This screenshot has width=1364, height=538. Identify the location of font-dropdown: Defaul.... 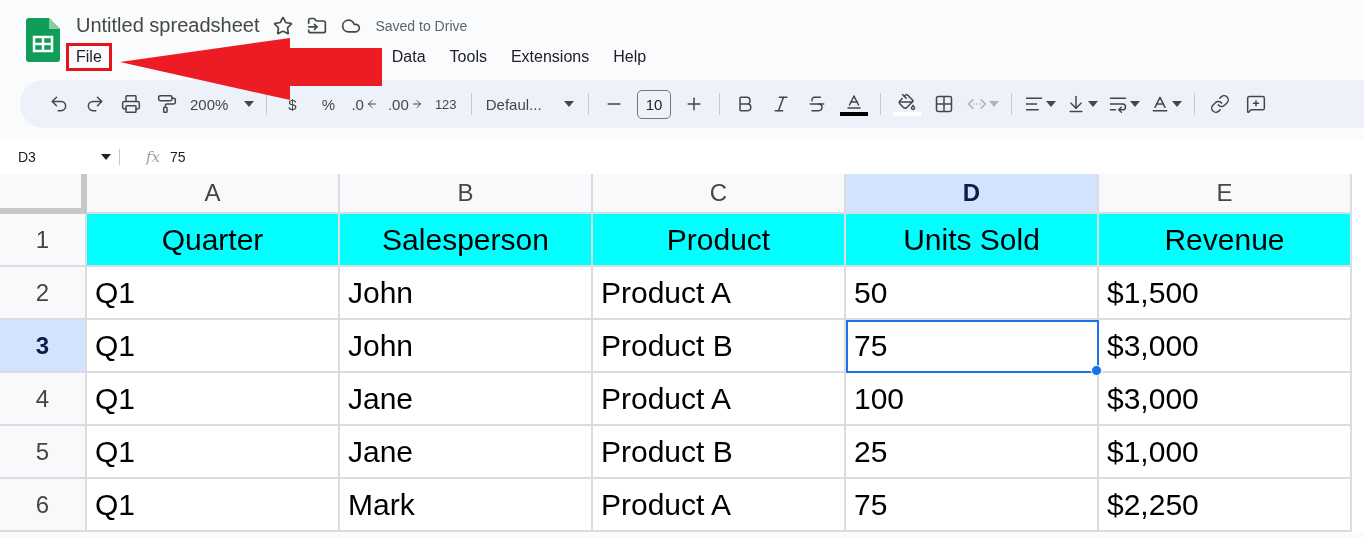
(529, 104).